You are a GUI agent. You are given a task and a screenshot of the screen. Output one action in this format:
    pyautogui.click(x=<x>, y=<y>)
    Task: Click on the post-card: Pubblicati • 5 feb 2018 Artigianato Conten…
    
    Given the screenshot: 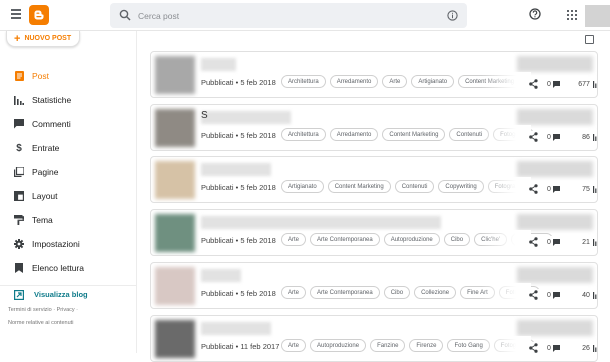 What is the action you would take?
    pyautogui.click(x=374, y=179)
    